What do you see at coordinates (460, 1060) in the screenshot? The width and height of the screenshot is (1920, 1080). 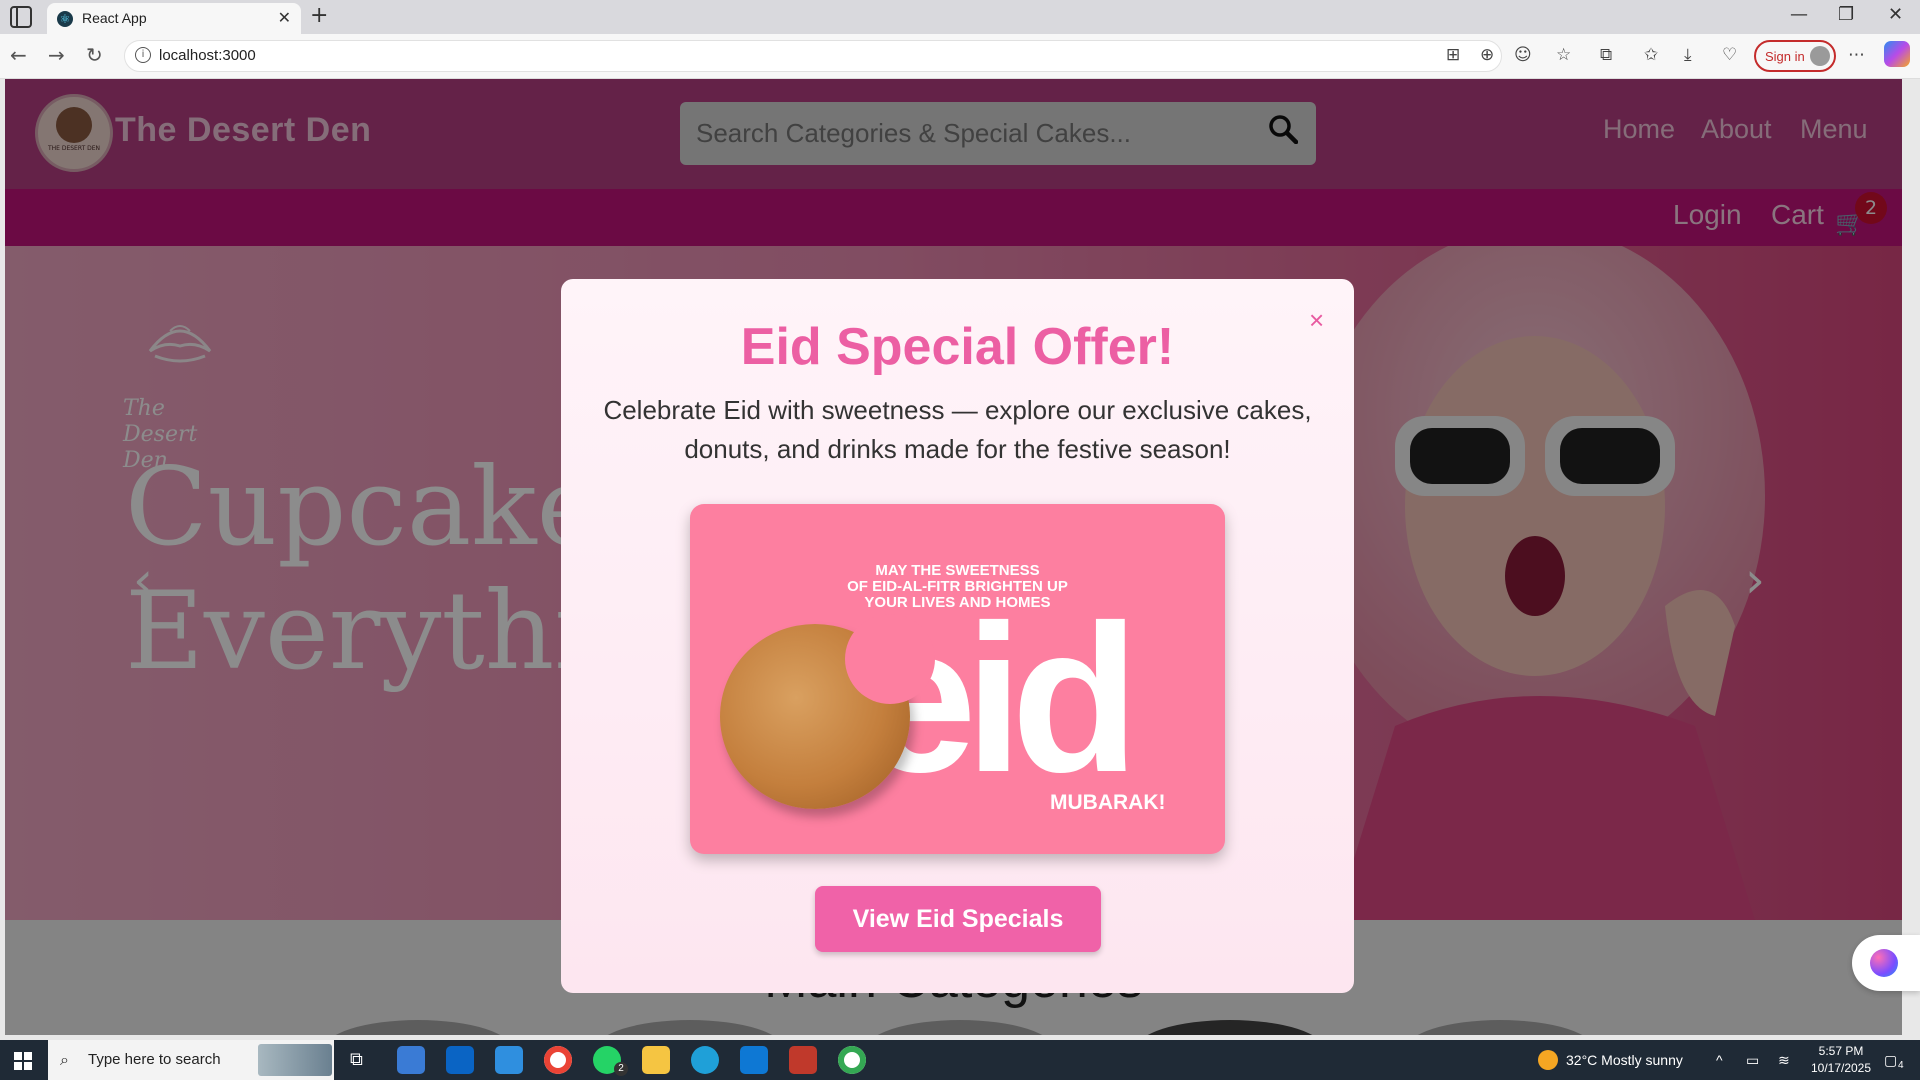 I see `outlook-icon` at bounding box center [460, 1060].